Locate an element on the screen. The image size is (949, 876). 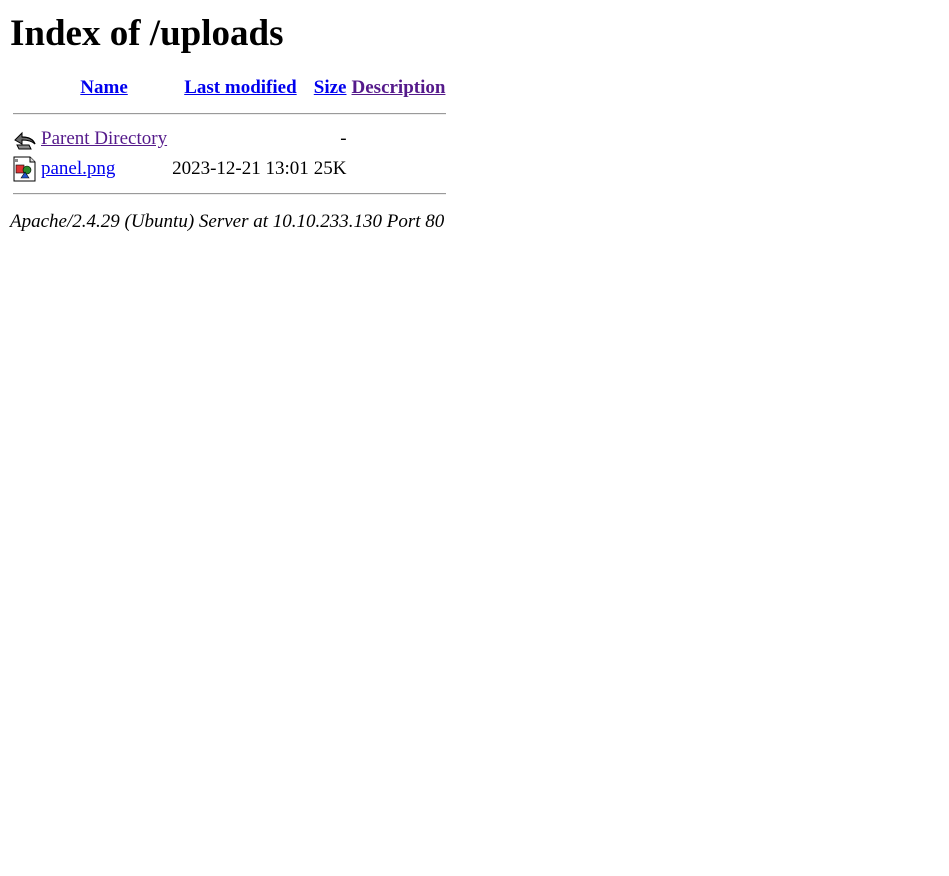
sort-by-description-link: Description is located at coordinates (399, 87).